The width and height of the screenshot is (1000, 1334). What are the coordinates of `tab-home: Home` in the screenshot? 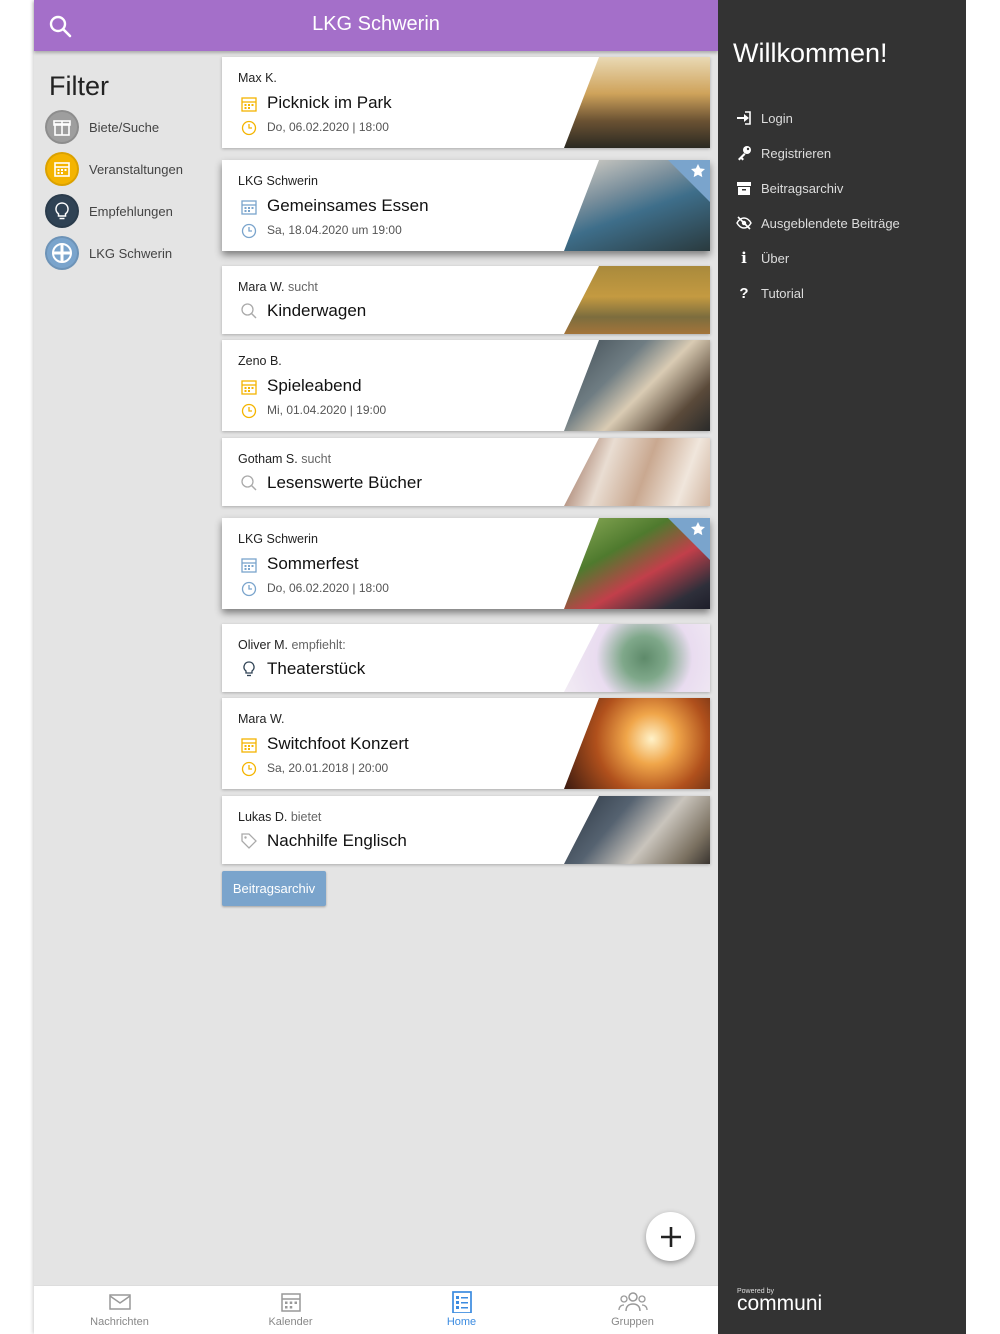 It's located at (461, 1310).